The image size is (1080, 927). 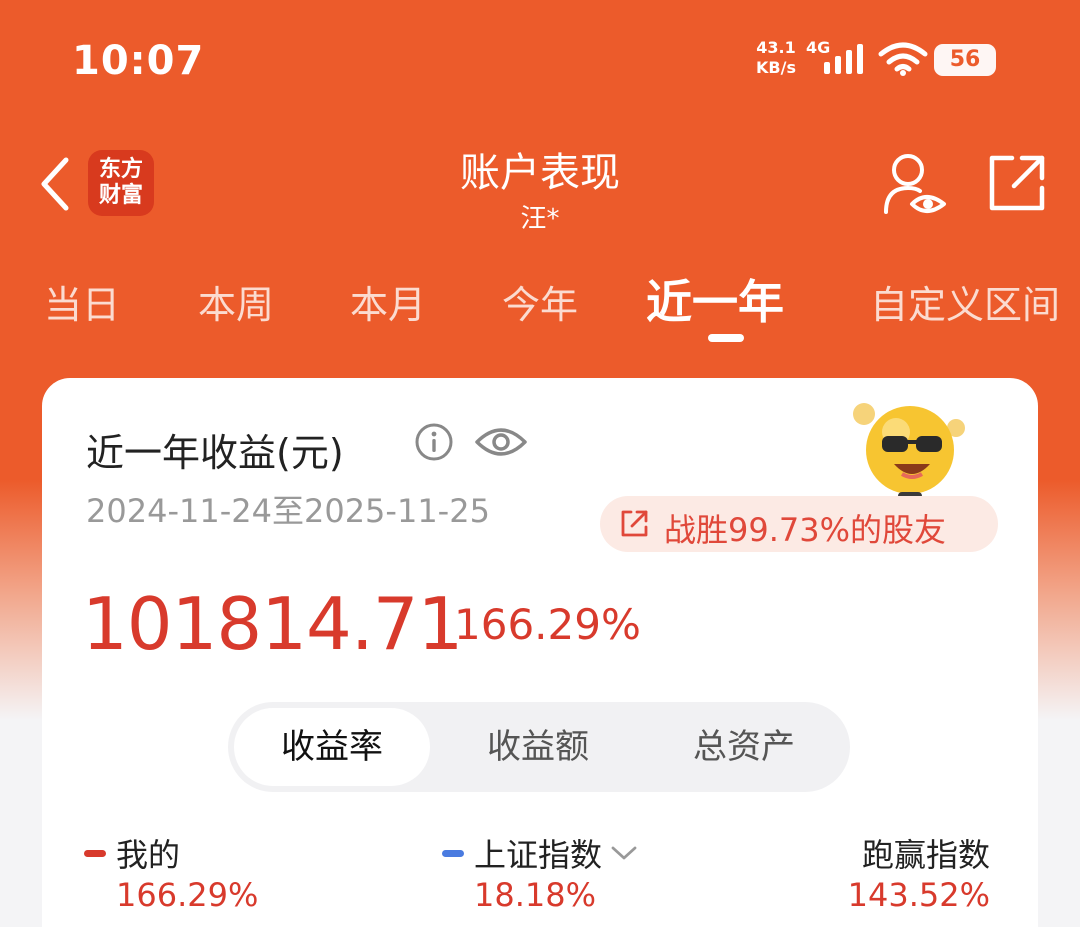 I want to click on beat-investors-text: 战胜99.73%的股友, so click(x=805, y=530).